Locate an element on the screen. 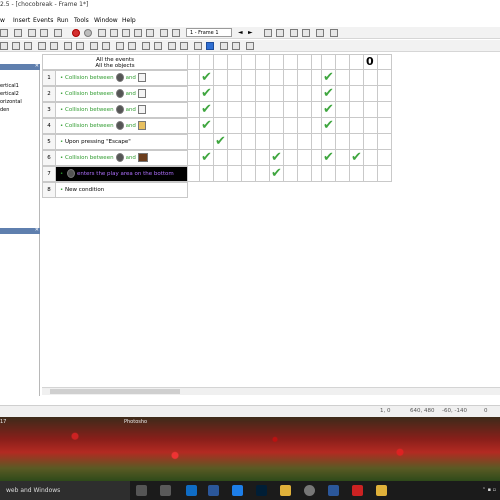 The width and height of the screenshot is (500, 500). event-list-icon is located at coordinates (138, 33).